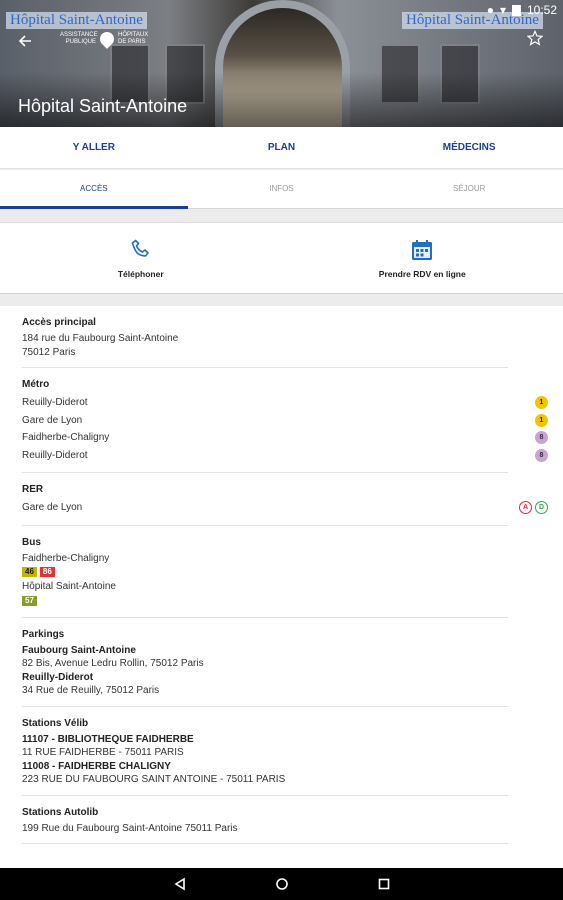 This screenshot has width=563, height=900. Describe the element at coordinates (502, 10) in the screenshot. I see `wifi-icon: ▾` at that location.